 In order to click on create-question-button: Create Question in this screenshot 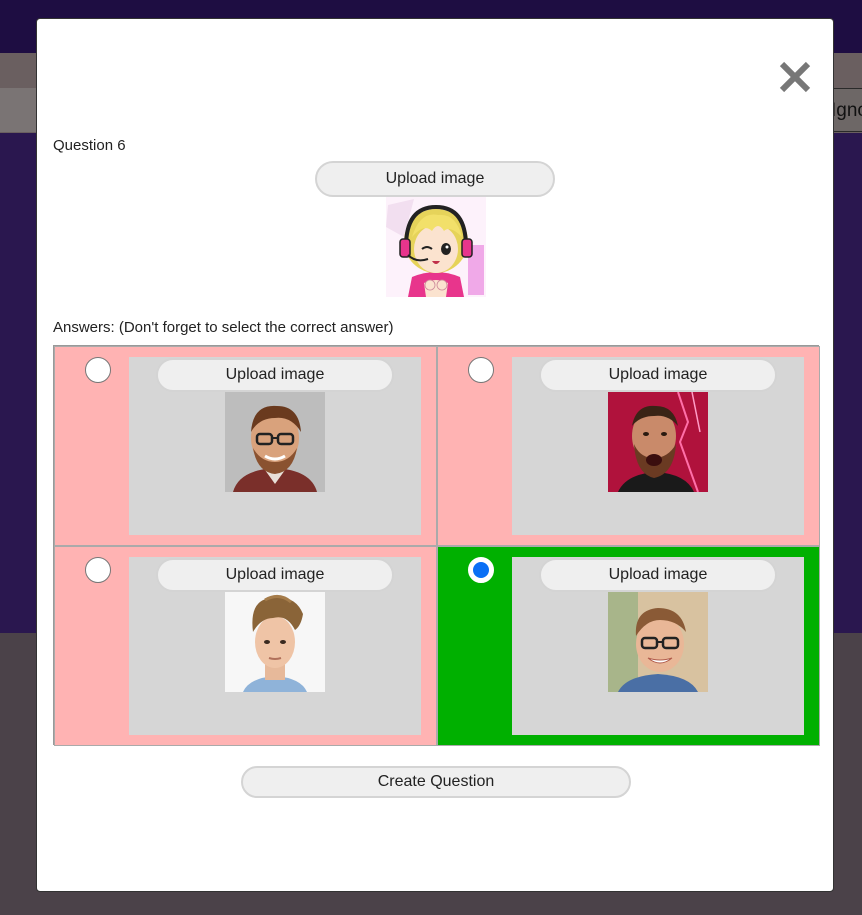, I will do `click(436, 782)`.